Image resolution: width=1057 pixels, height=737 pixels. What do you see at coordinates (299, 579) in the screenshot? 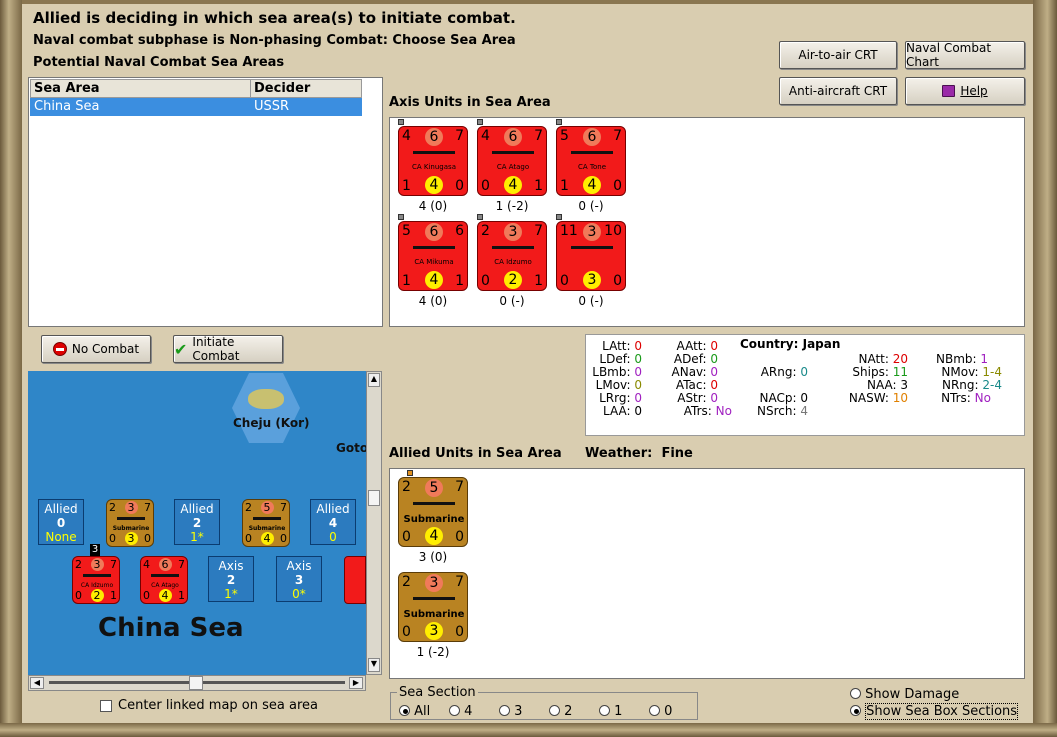
I see `axis-box-3: Axis 3 0*` at bounding box center [299, 579].